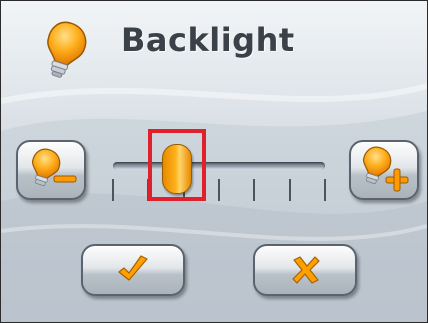  Describe the element at coordinates (54, 167) in the screenshot. I see `bulb-minus-icon` at that location.